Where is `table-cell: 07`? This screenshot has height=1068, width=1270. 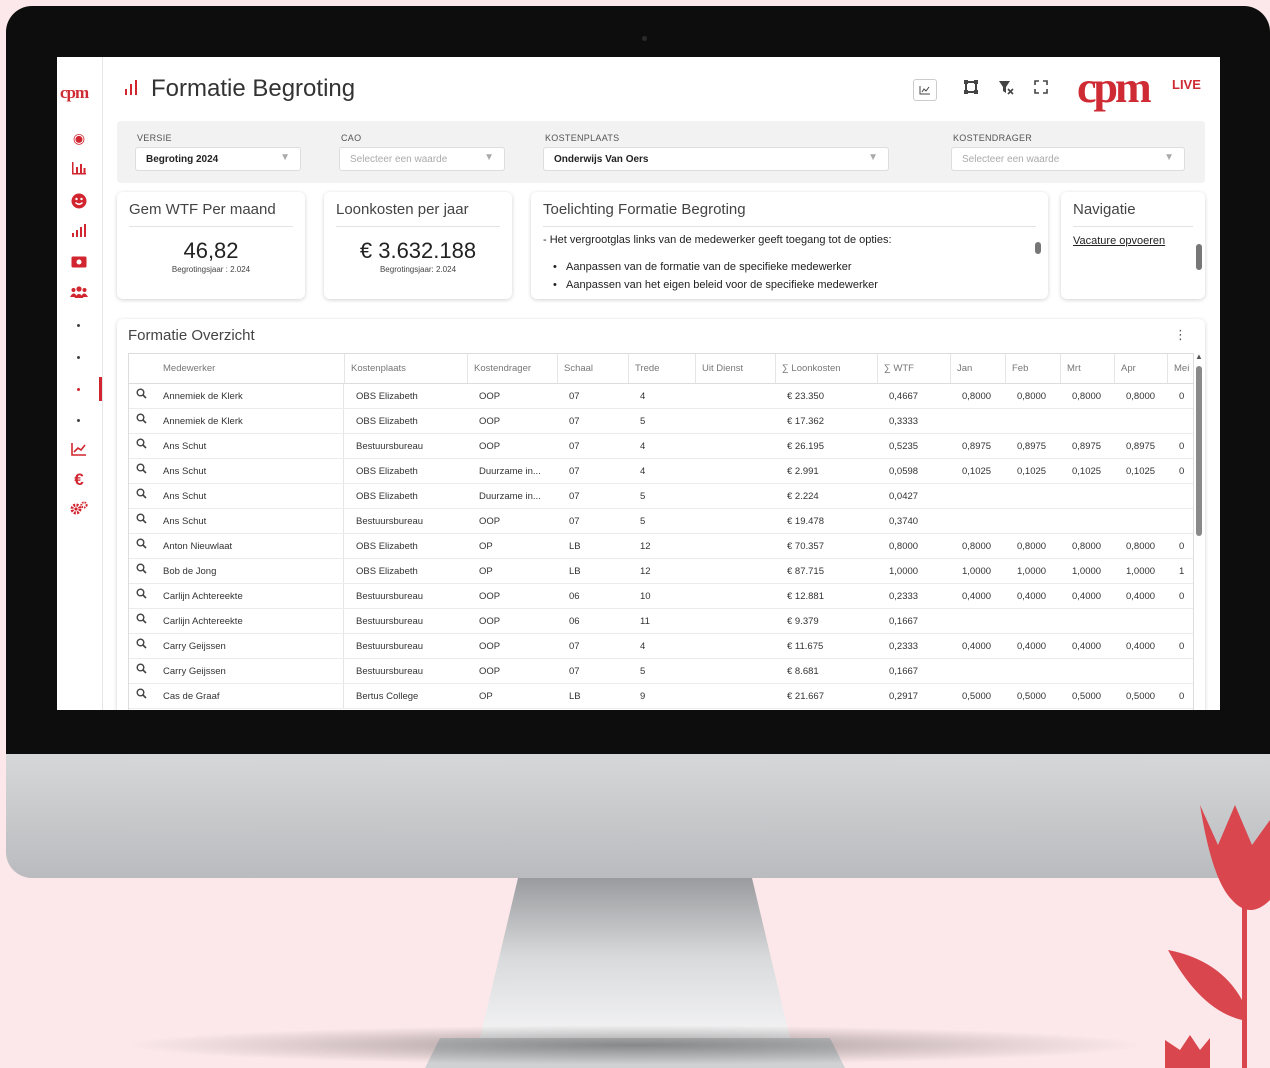 table-cell: 07 is located at coordinates (574, 496).